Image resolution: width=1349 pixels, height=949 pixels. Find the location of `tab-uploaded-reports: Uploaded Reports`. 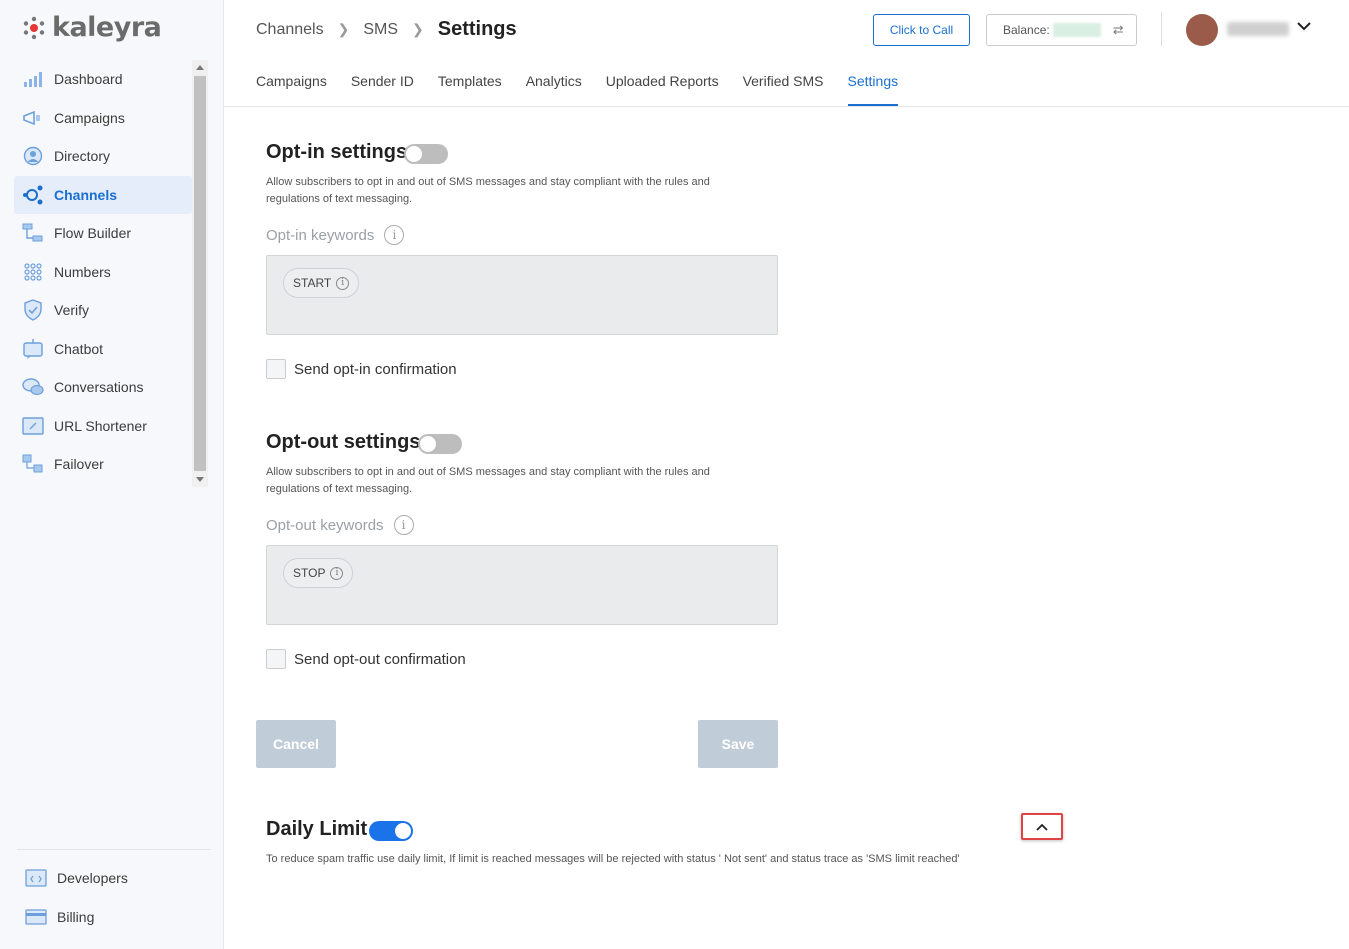

tab-uploaded-reports: Uploaded Reports is located at coordinates (662, 84).